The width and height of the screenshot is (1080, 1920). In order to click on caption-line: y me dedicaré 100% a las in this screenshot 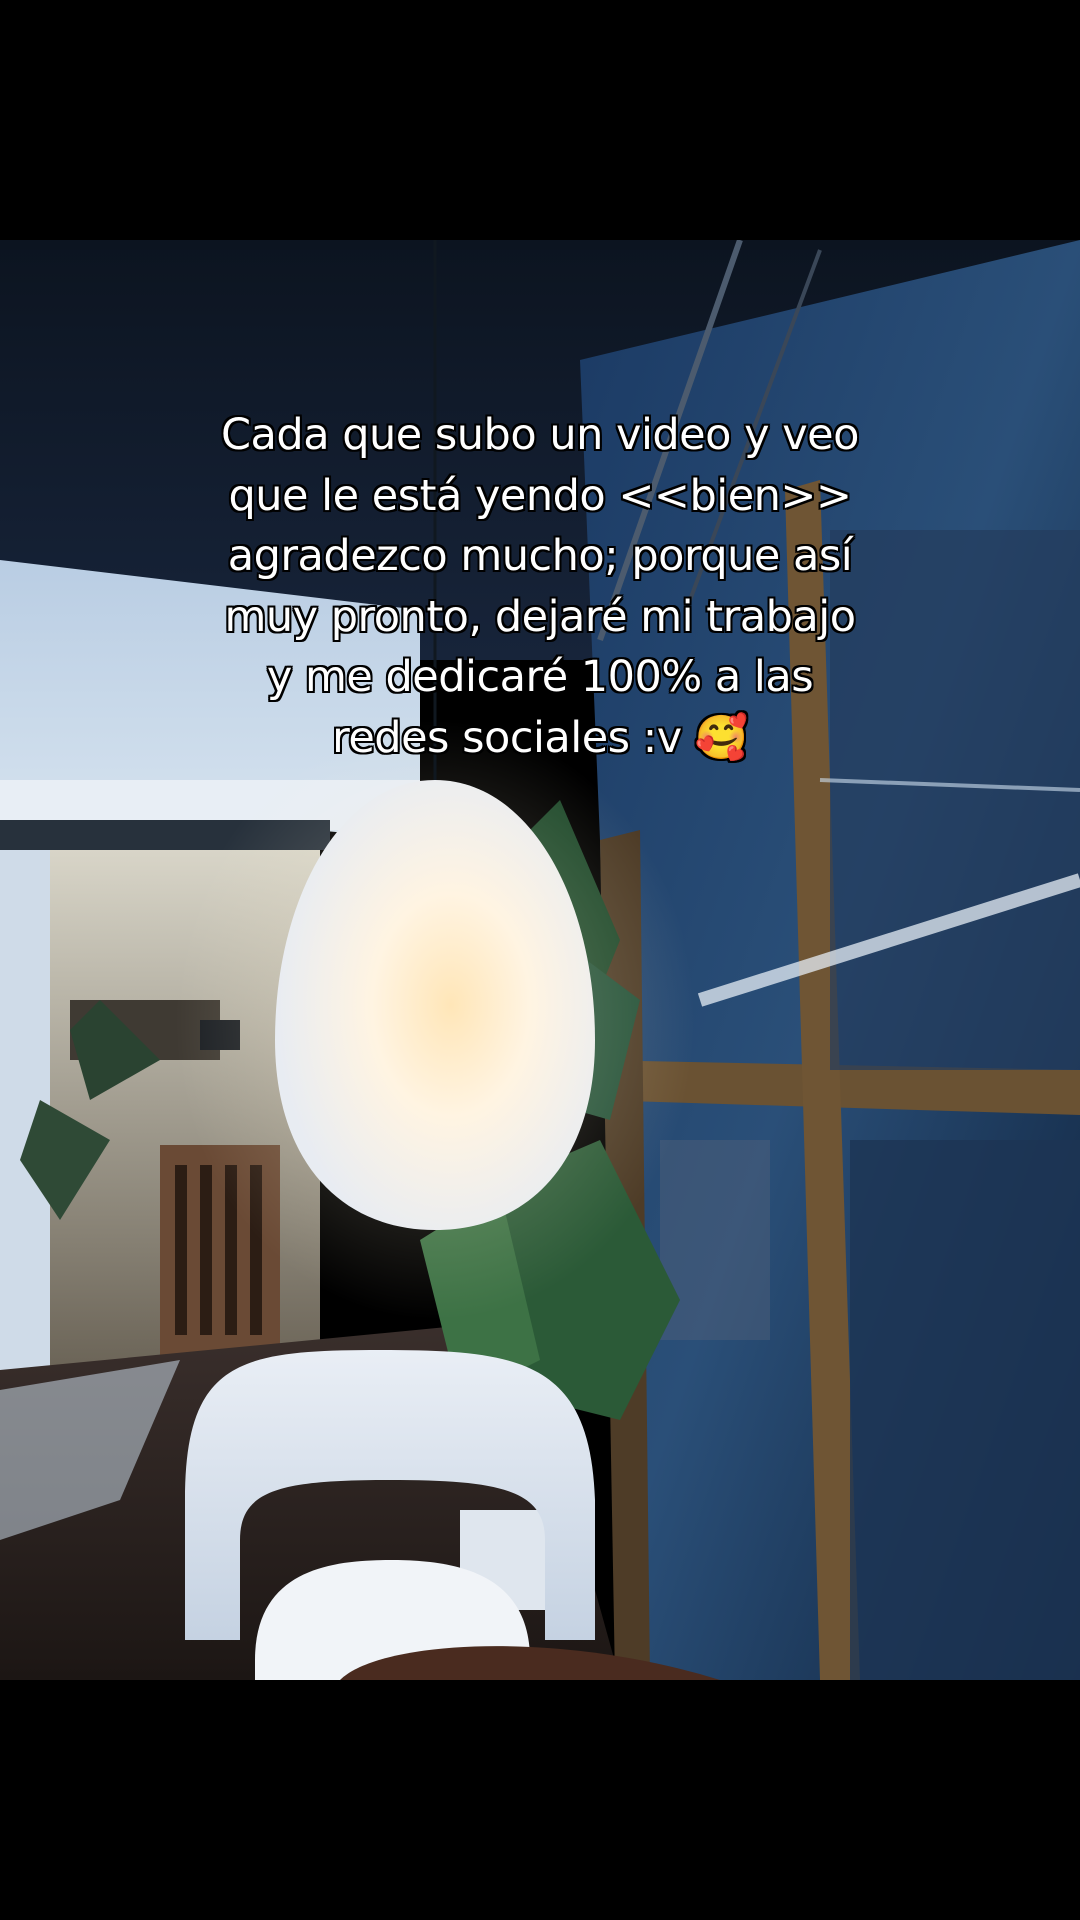, I will do `click(540, 677)`.